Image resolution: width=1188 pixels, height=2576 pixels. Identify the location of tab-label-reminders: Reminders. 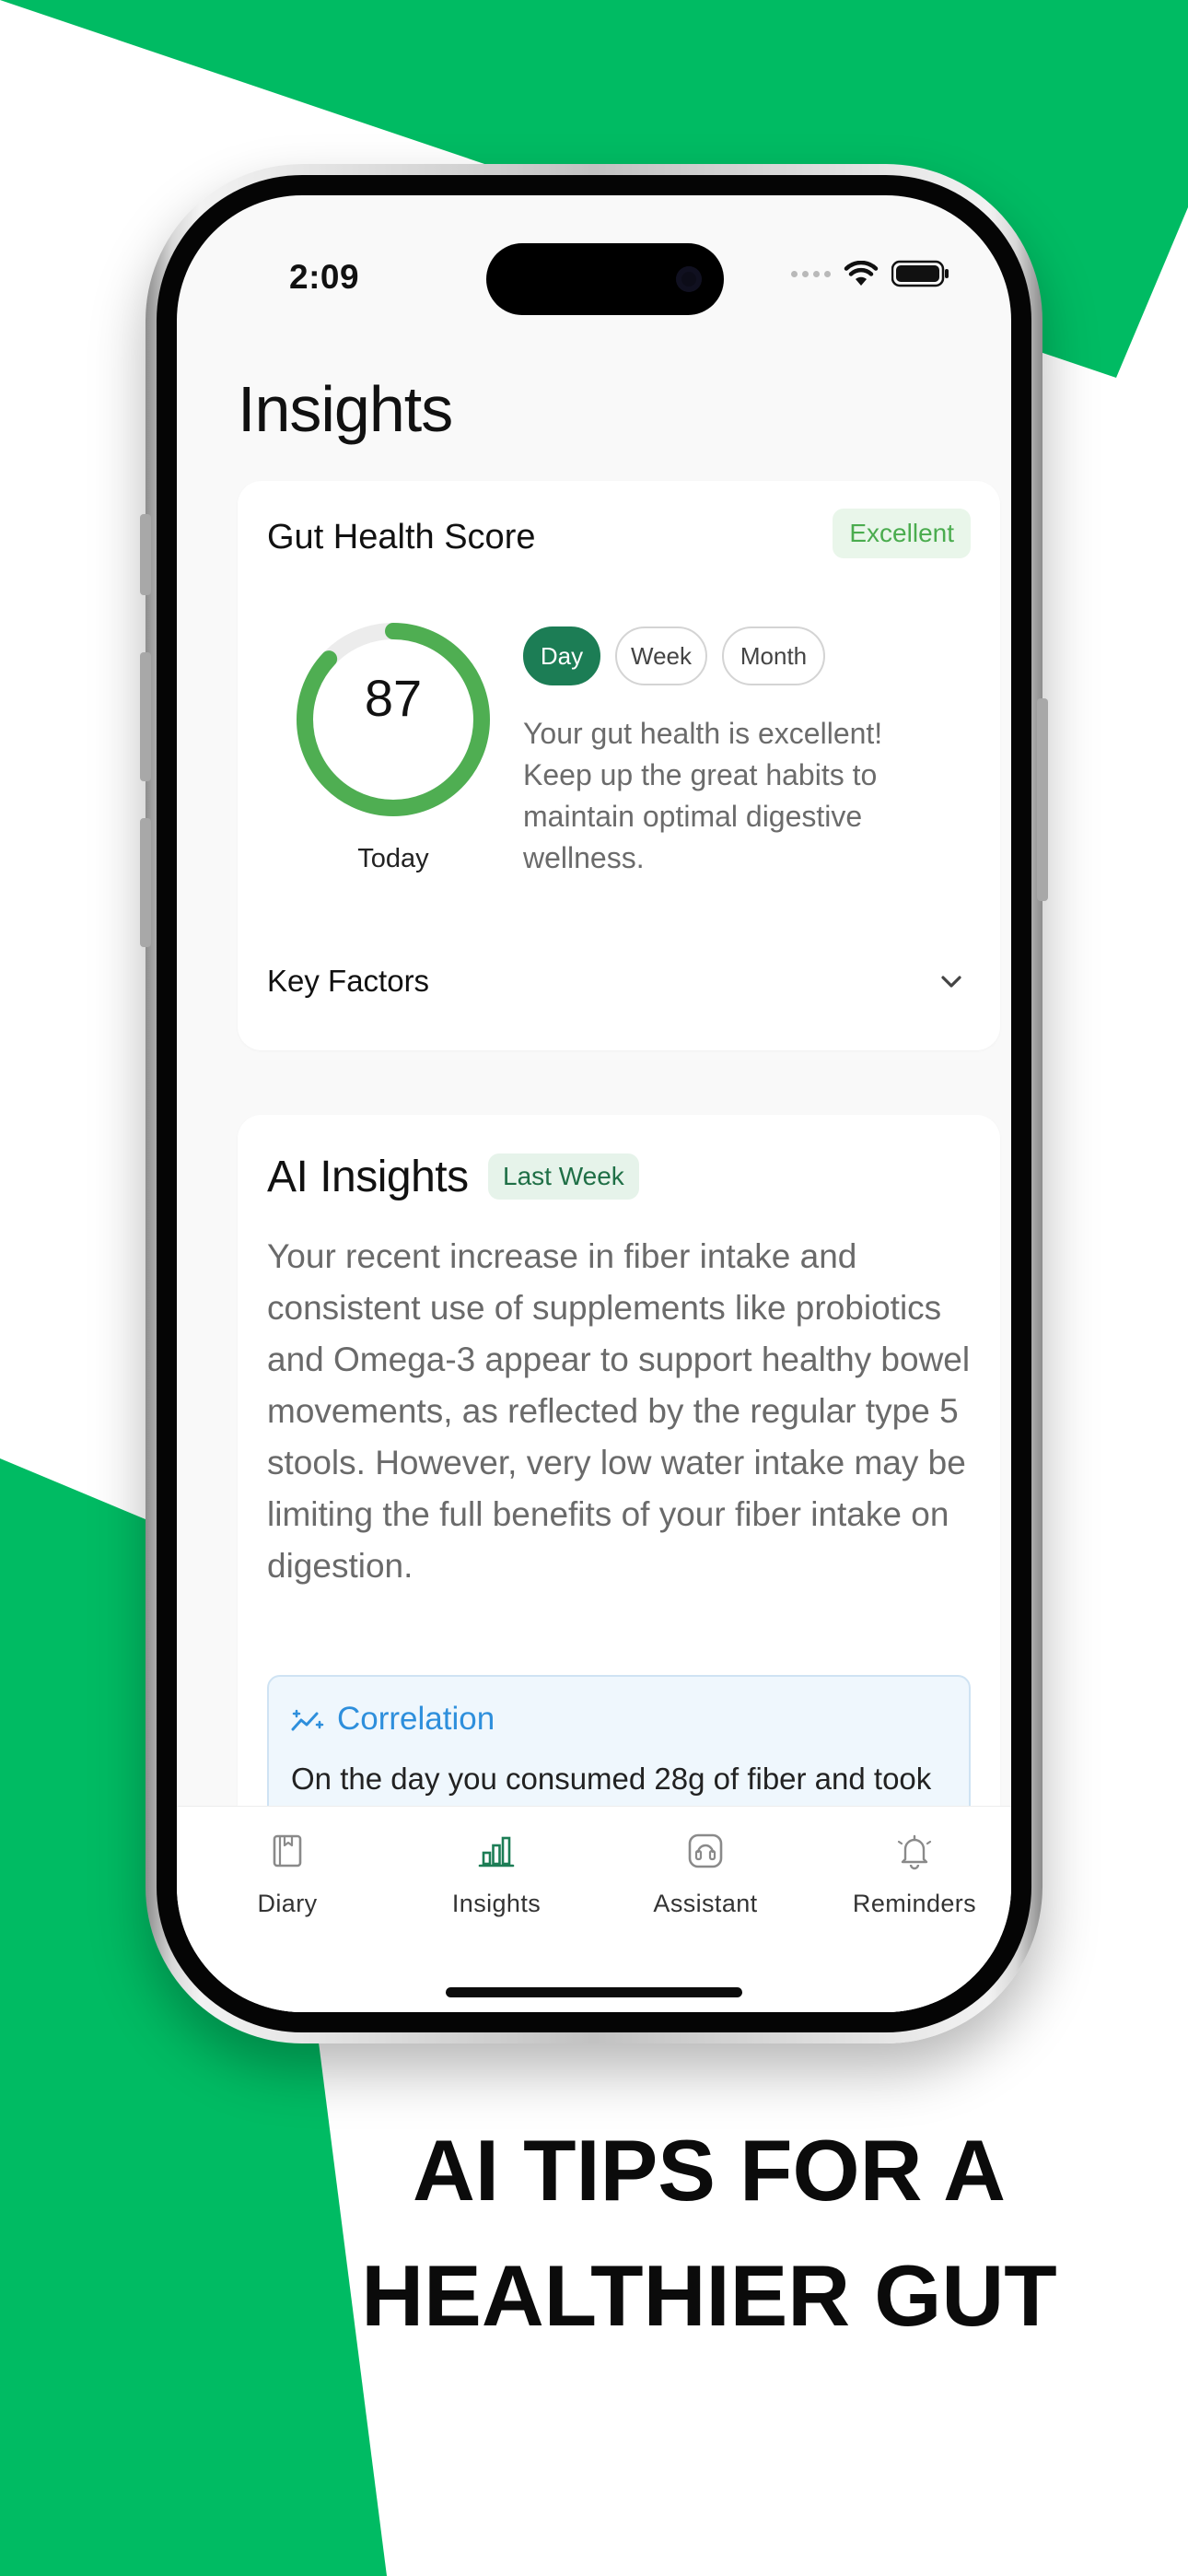
(914, 1904).